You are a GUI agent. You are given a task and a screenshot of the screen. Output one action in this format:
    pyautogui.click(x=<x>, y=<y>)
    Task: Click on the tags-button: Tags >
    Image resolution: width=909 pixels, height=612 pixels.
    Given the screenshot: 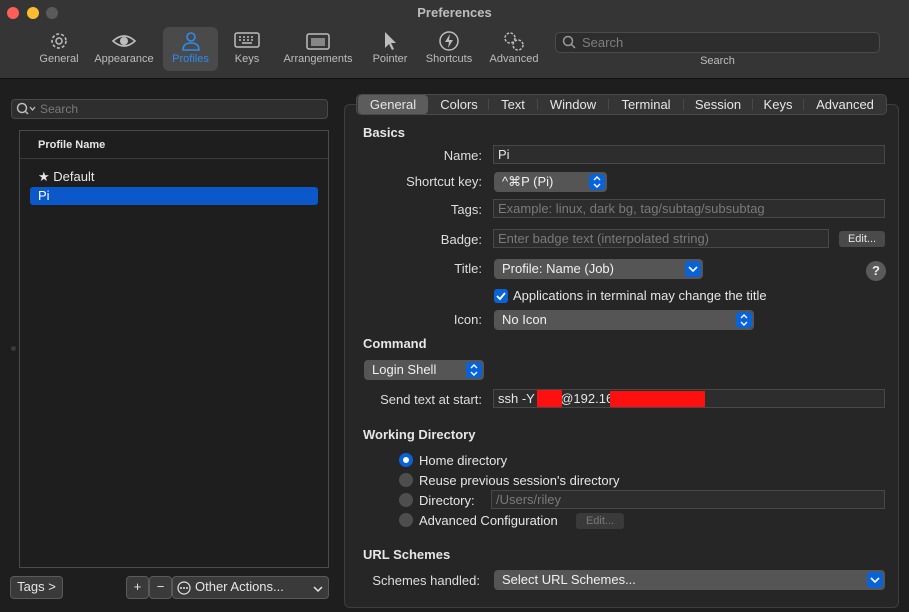 What is the action you would take?
    pyautogui.click(x=36, y=587)
    